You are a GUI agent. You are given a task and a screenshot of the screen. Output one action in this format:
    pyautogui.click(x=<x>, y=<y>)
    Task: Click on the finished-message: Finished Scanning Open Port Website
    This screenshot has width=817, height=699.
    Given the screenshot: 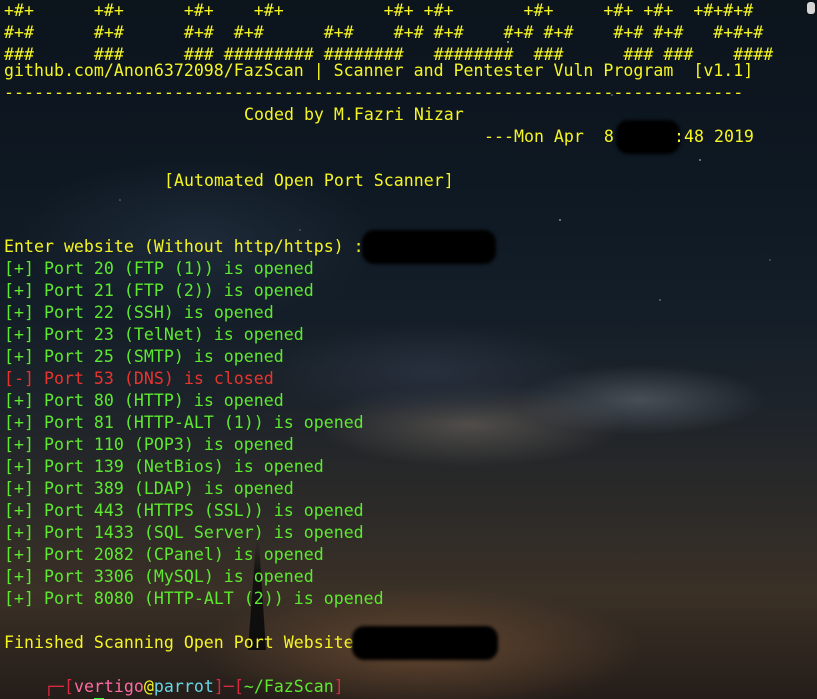 What is the action you would take?
    pyautogui.click(x=179, y=642)
    